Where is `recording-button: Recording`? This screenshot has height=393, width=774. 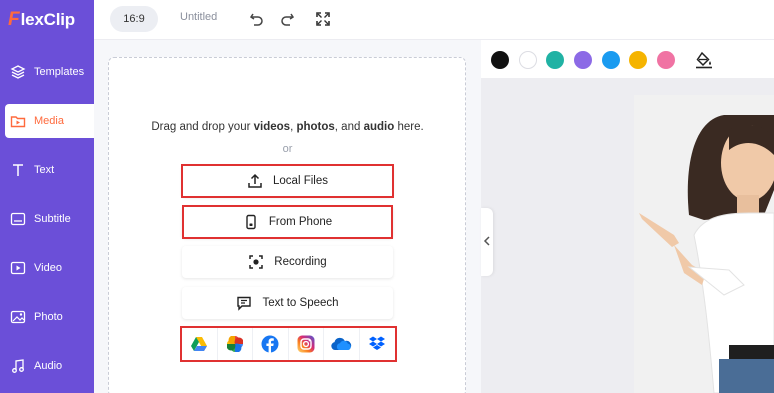
recording-button: Recording is located at coordinates (287, 262).